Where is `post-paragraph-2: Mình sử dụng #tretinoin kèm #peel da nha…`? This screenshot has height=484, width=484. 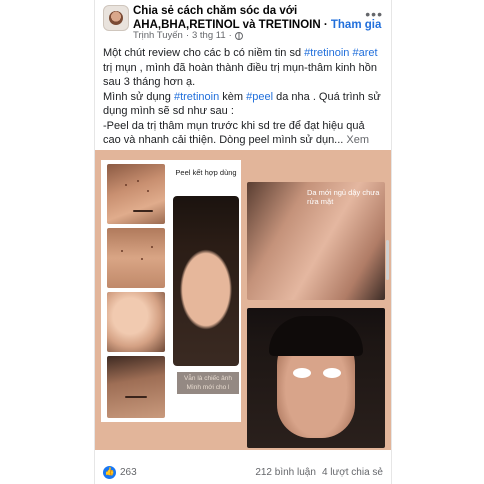
post-paragraph-2: Mình sử dụng #tretinoin kèm #peel da nha… is located at coordinates (244, 104).